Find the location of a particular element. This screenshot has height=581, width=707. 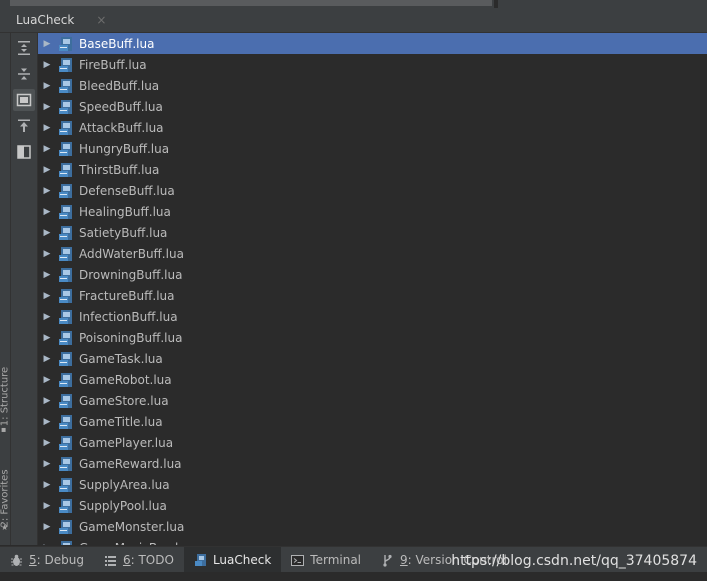

luacheck-icon is located at coordinates (200, 560).